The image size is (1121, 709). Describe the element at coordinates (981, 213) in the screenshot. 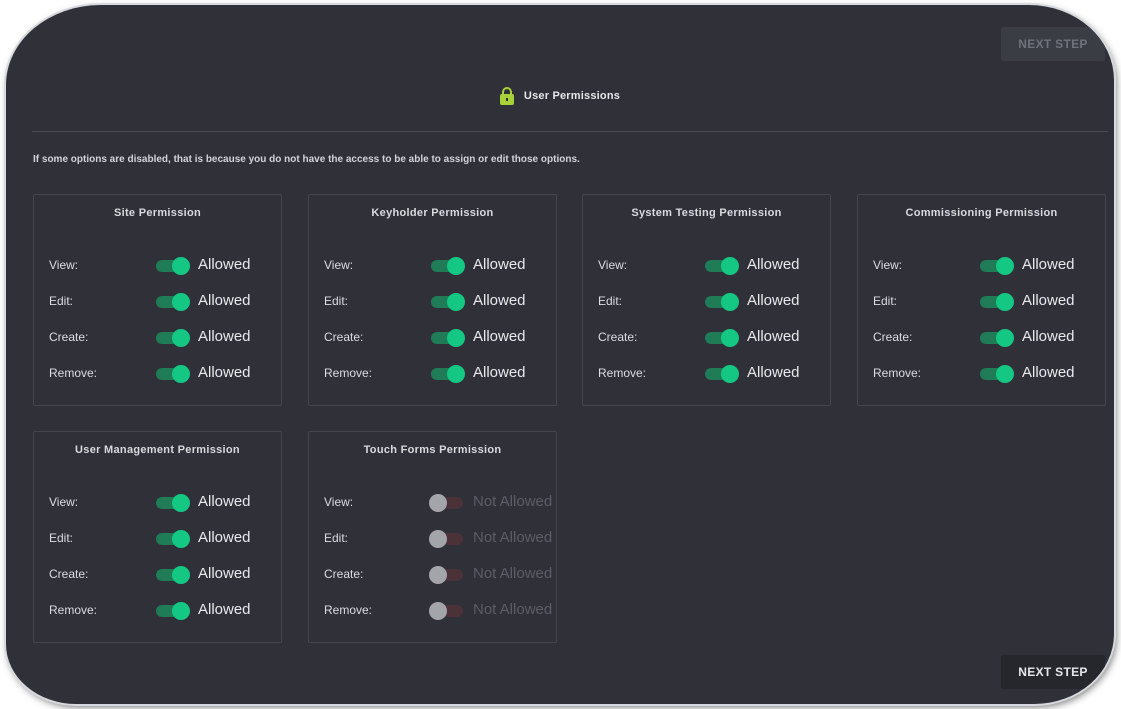

I see `card-title: Commissioning Permission` at that location.